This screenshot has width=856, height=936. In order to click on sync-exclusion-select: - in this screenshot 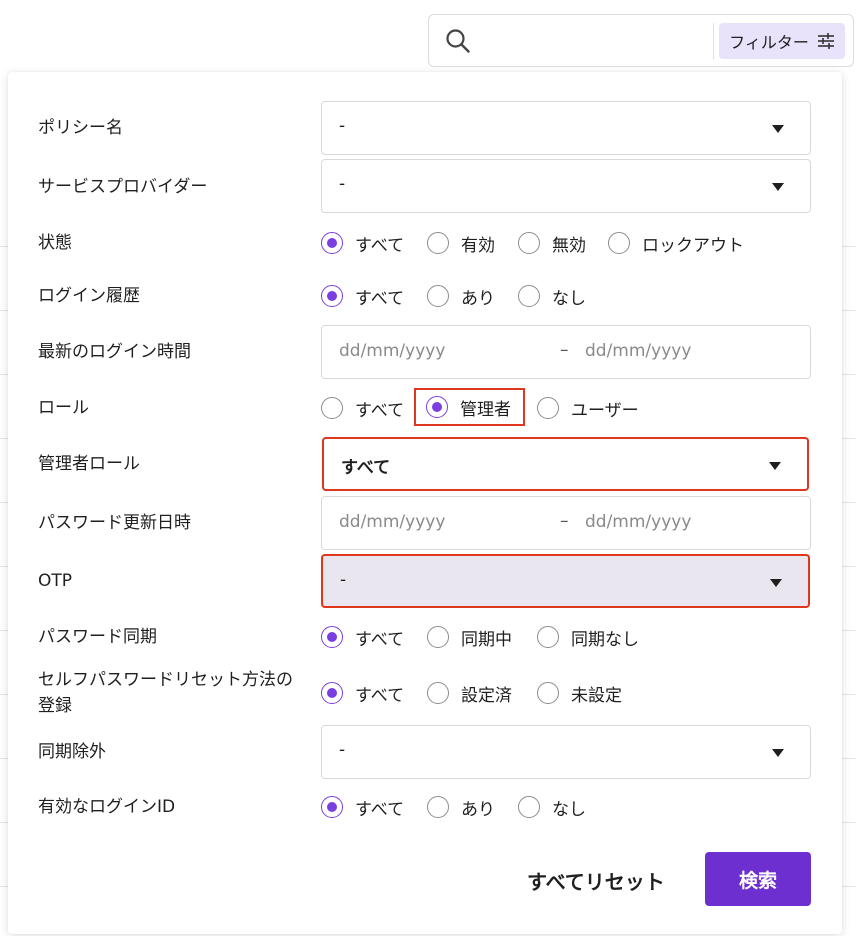, I will do `click(566, 752)`.